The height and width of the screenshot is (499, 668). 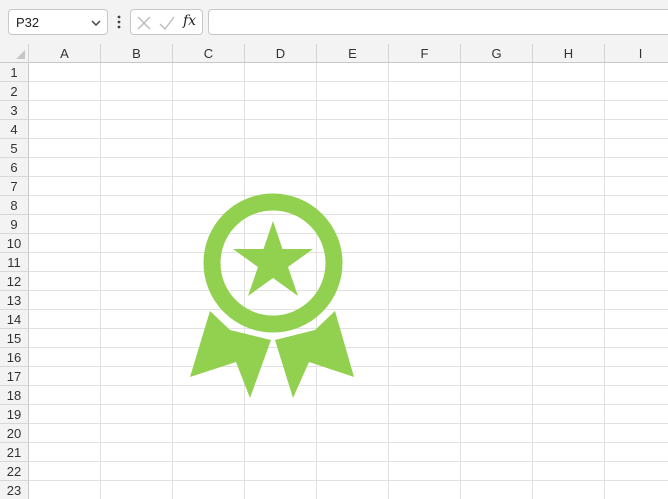 What do you see at coordinates (281, 53) in the screenshot?
I see `column-header-d: D` at bounding box center [281, 53].